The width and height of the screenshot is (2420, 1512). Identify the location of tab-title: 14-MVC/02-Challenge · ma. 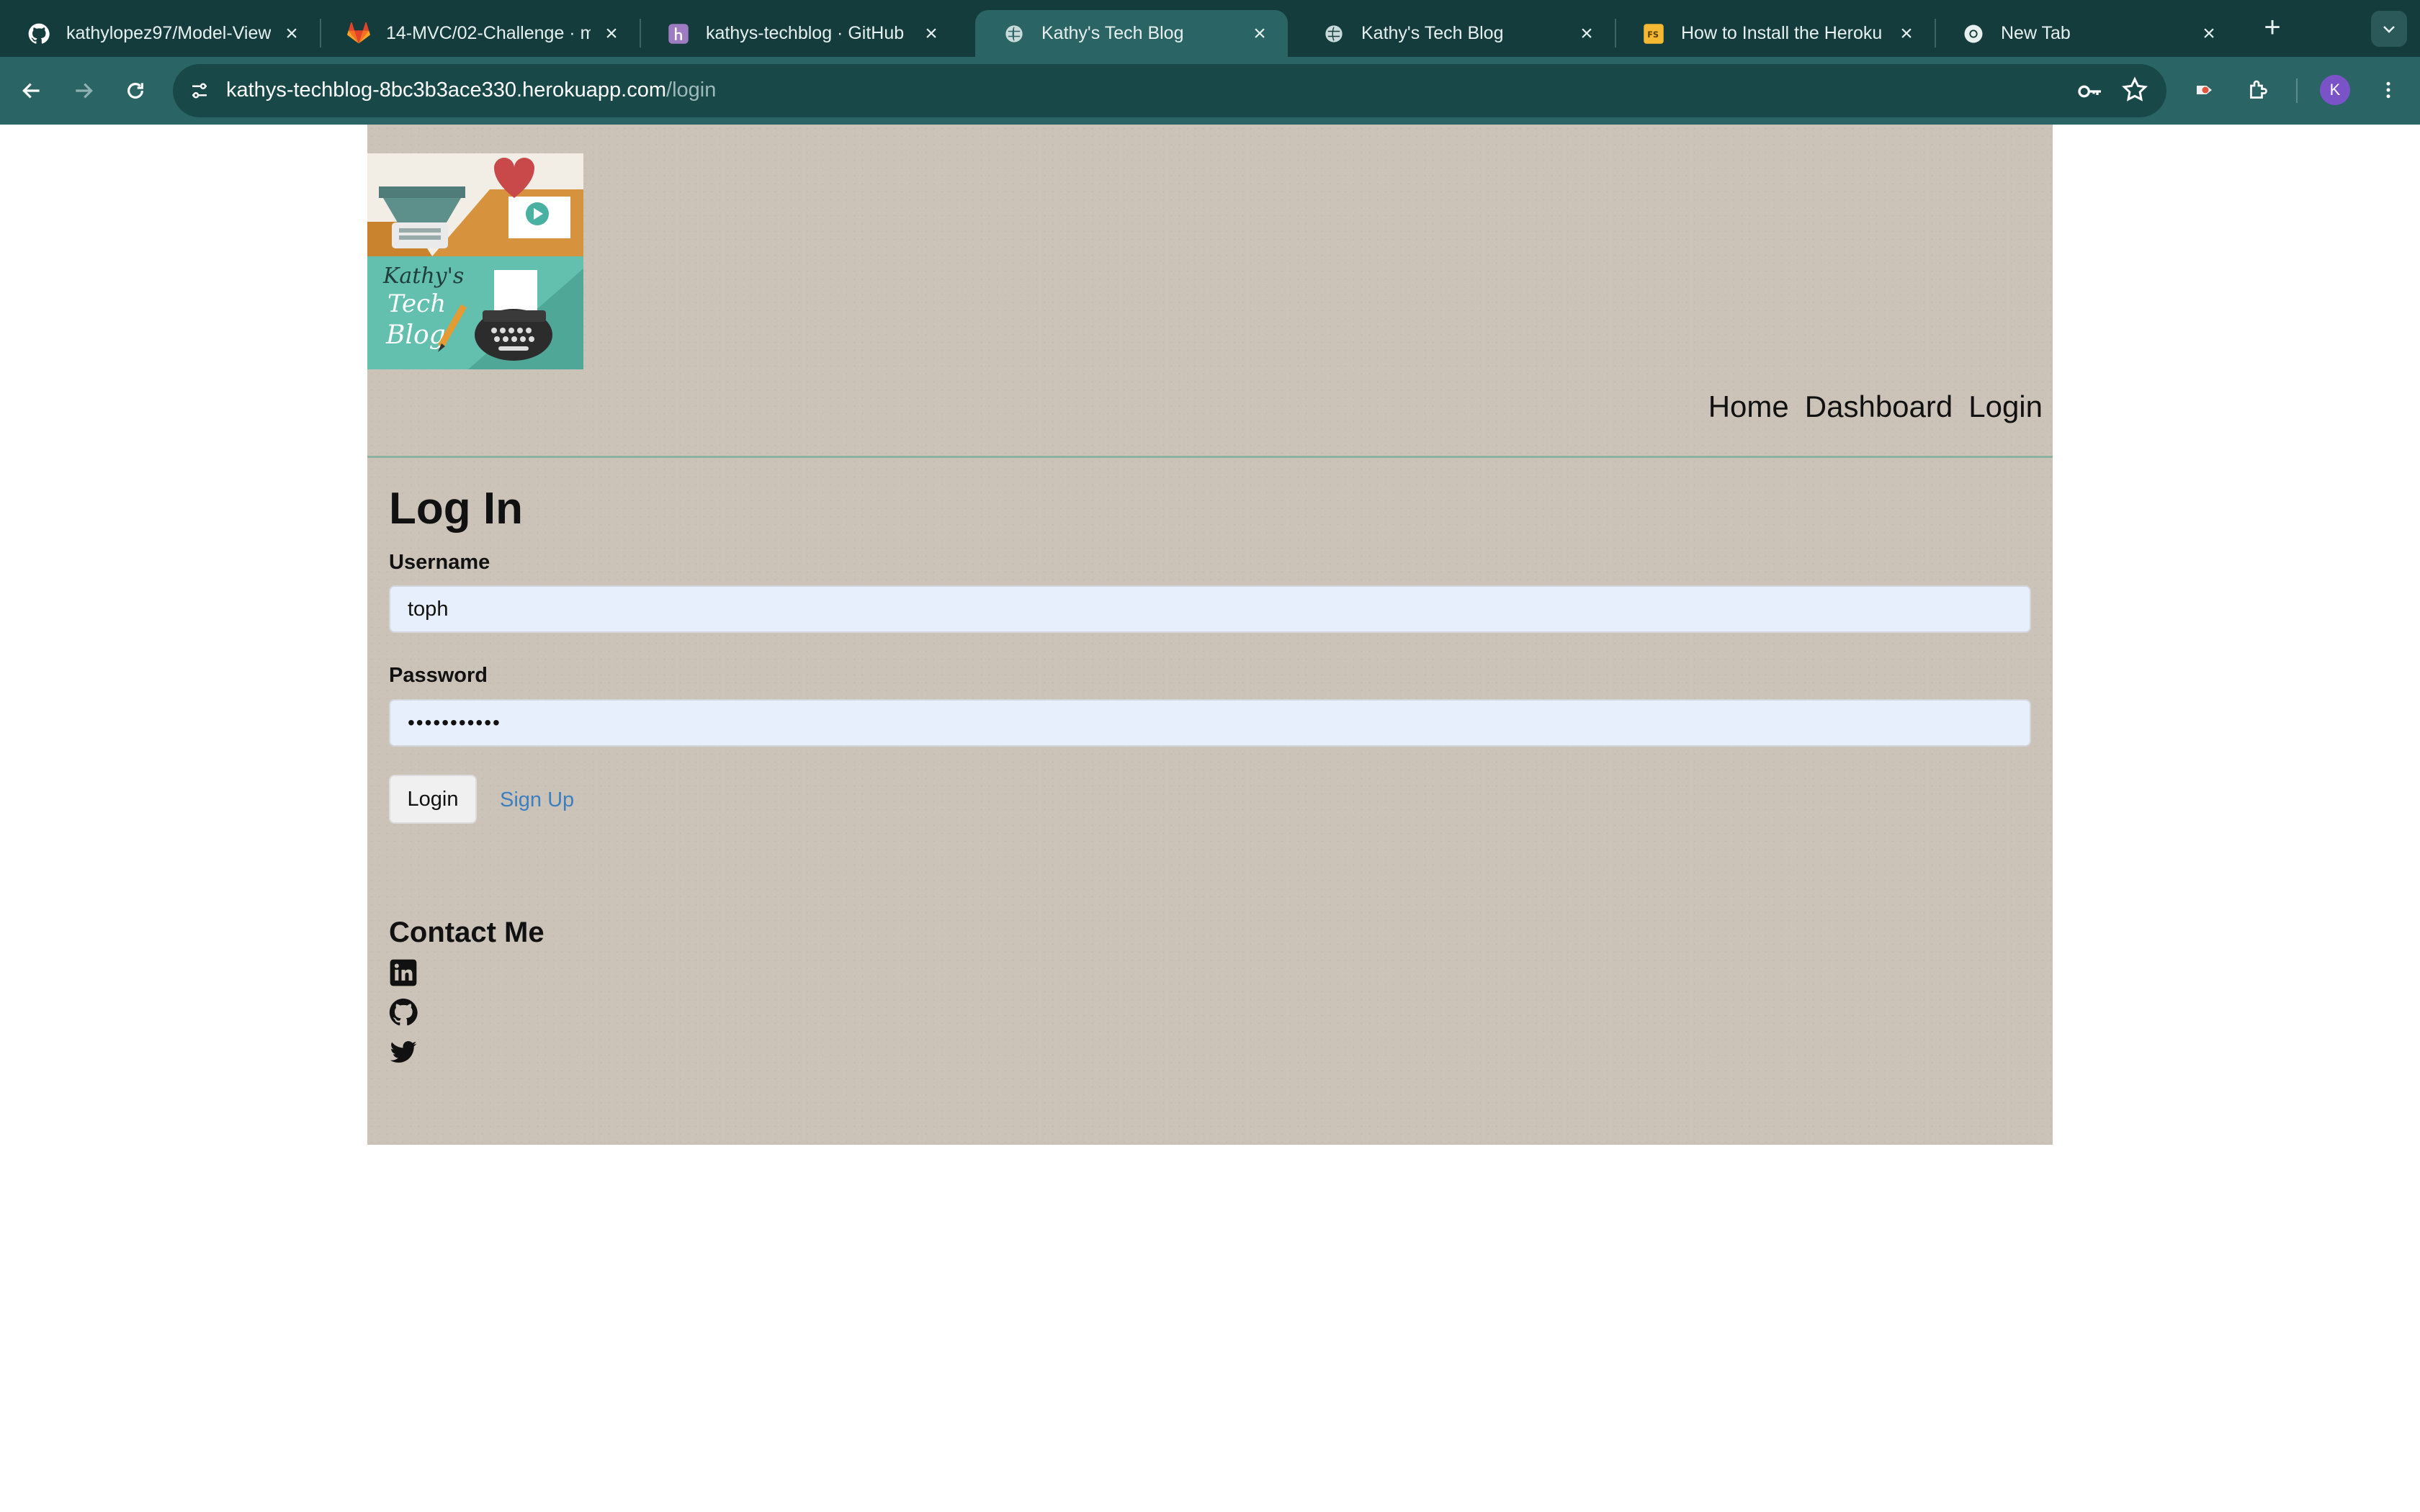
(489, 33).